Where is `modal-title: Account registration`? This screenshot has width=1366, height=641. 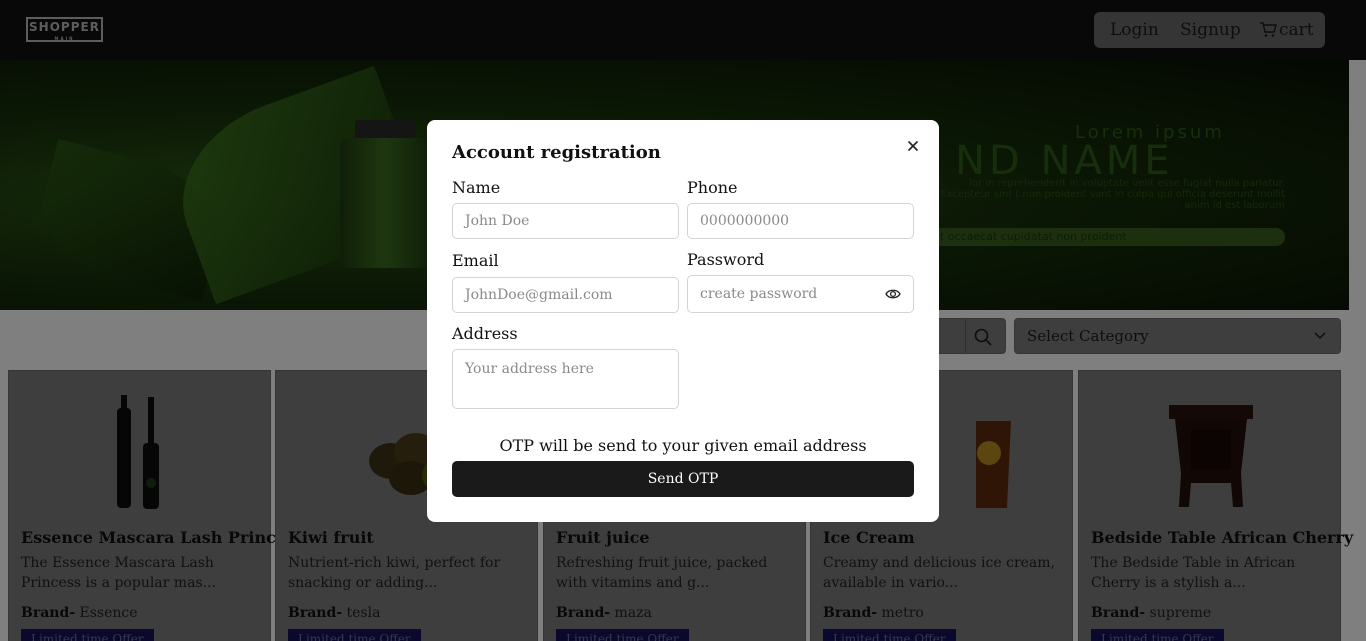
modal-title: Account registration is located at coordinates (556, 152).